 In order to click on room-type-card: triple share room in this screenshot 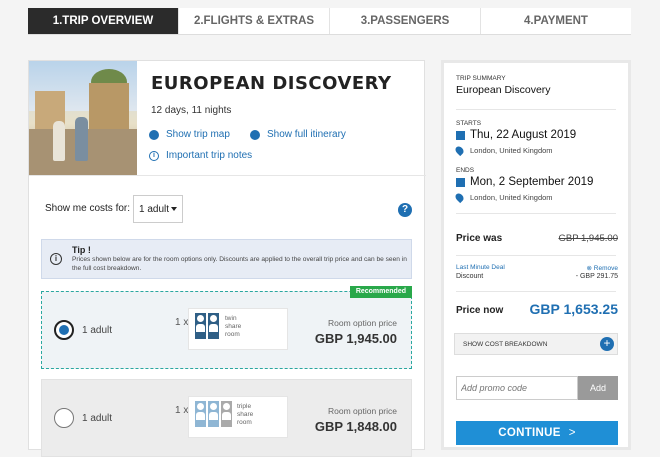, I will do `click(238, 417)`.